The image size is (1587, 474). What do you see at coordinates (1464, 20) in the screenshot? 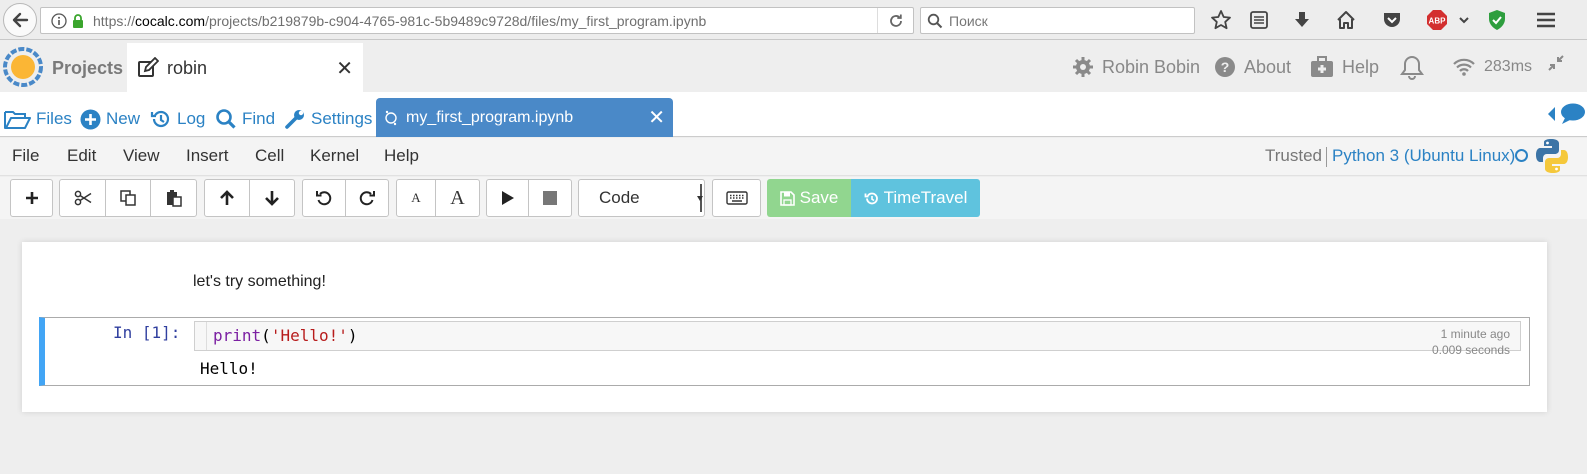
I see `chevron-down-icon` at bounding box center [1464, 20].